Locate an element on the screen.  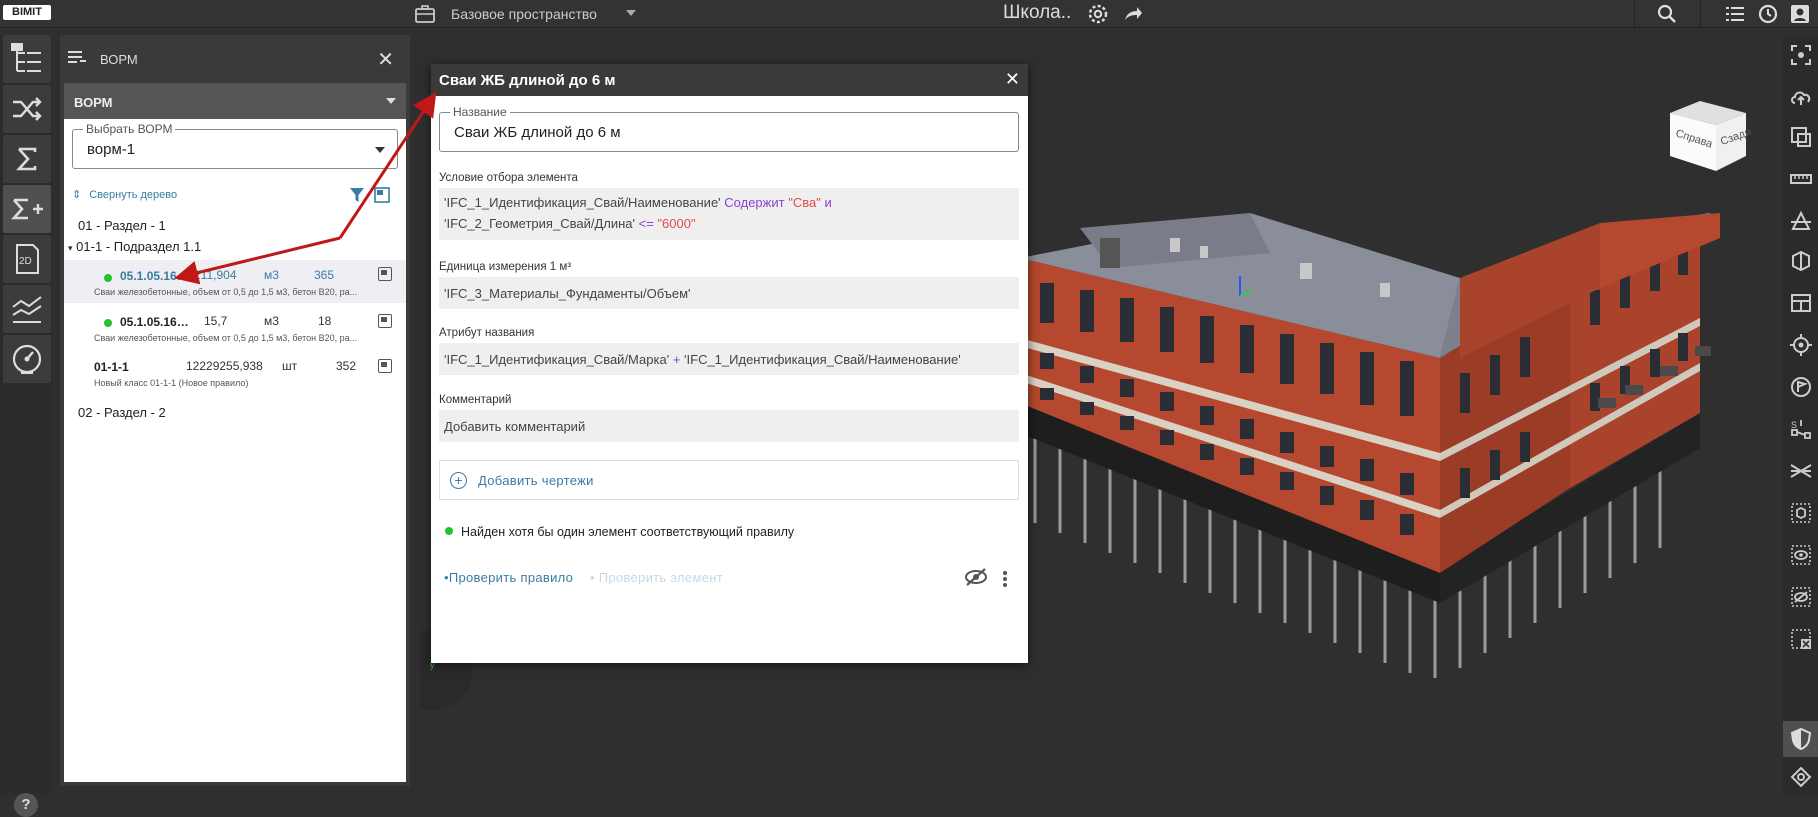
cloud-upload-icon is located at coordinates (1801, 97).